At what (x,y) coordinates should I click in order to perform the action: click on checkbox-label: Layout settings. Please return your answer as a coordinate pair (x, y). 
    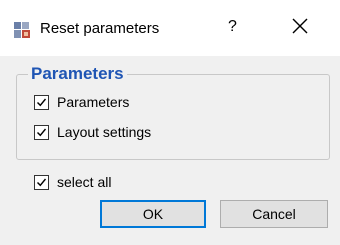
    Looking at the image, I should click on (104, 132).